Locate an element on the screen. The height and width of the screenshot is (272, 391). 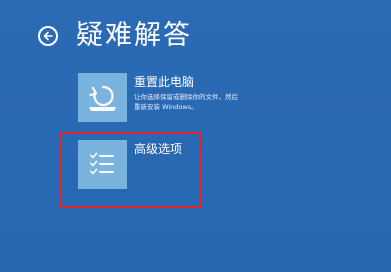
page-title: 疑难解答 is located at coordinates (134, 35).